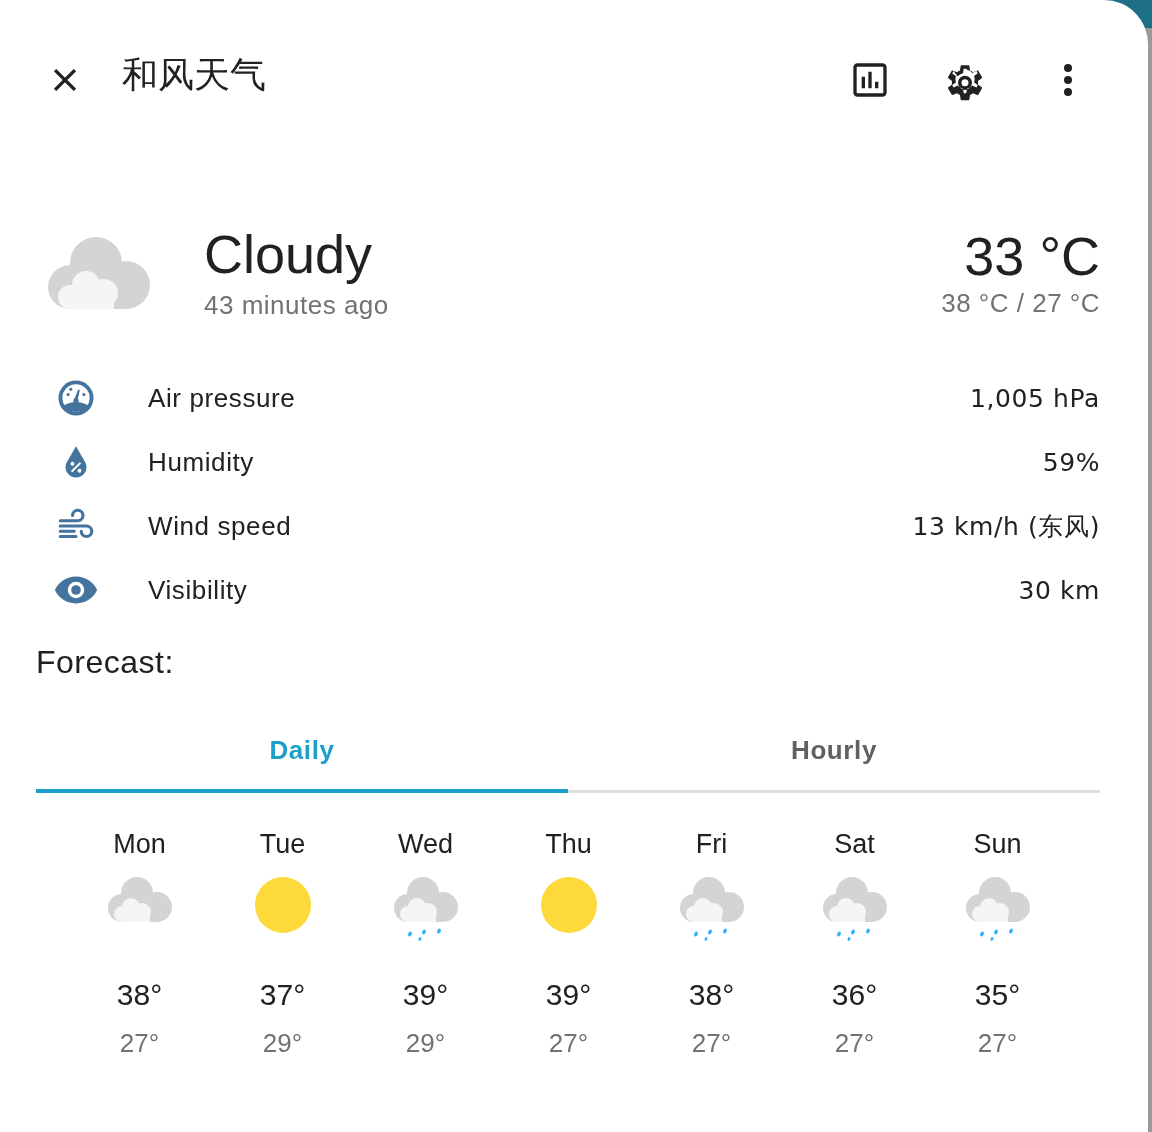  What do you see at coordinates (834, 752) in the screenshot?
I see `forecast-tab: Hourly` at bounding box center [834, 752].